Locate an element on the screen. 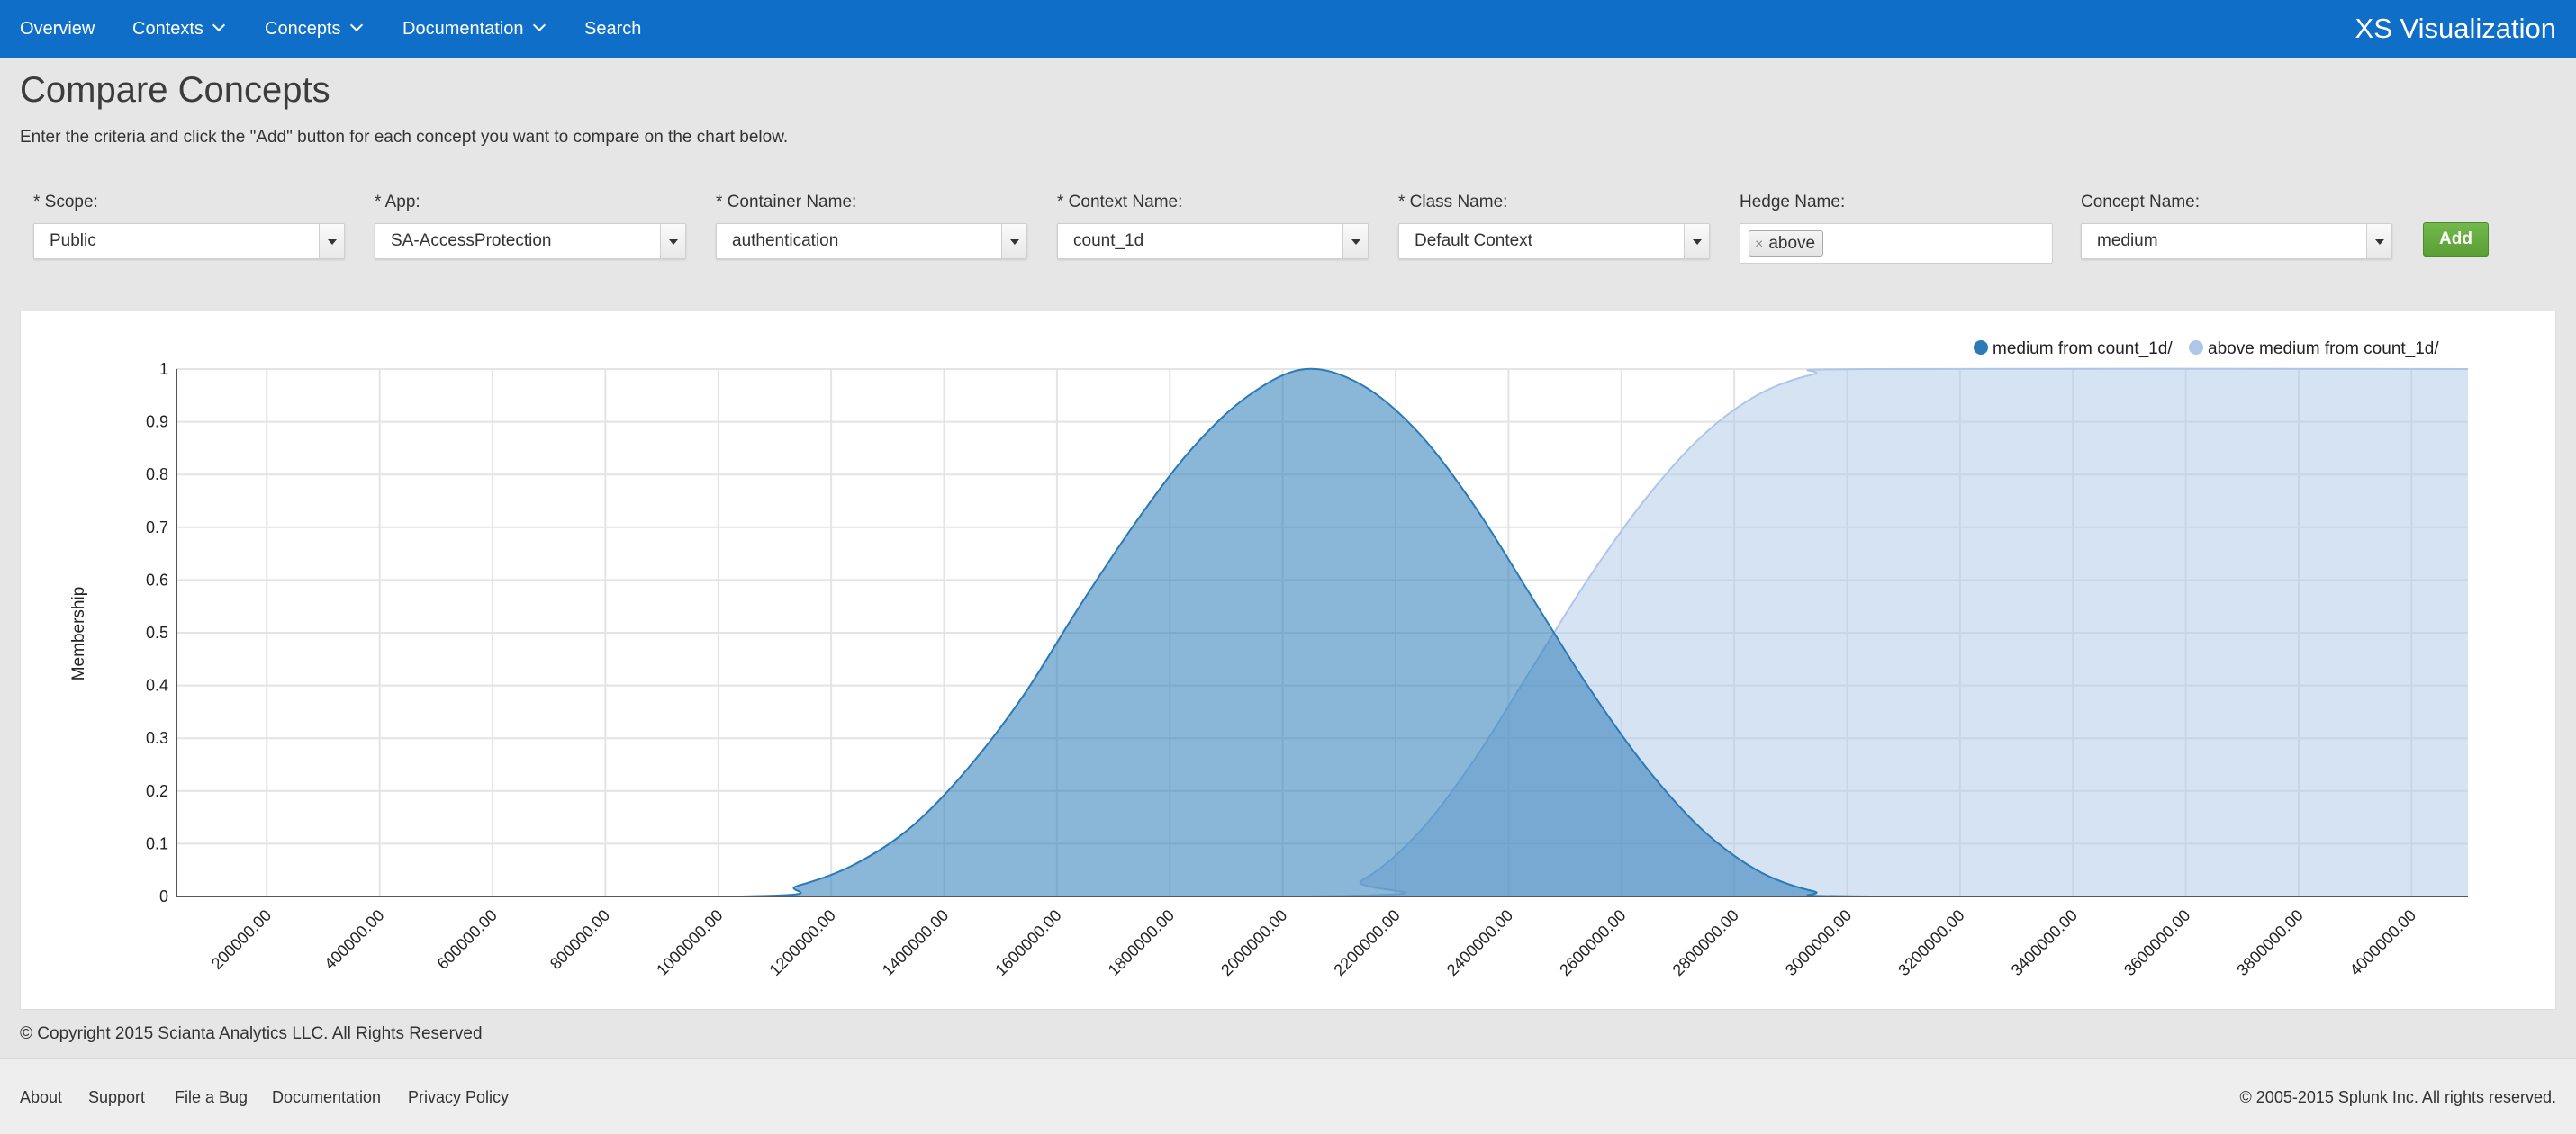  nav-overview: Overview is located at coordinates (57, 29).